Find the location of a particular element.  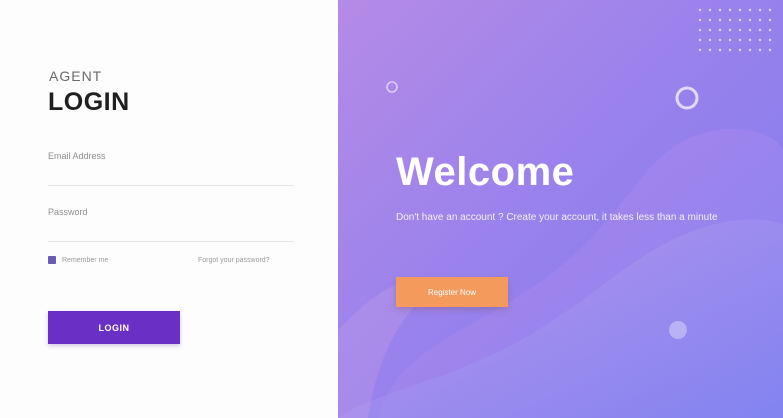

email-field is located at coordinates (171, 176).